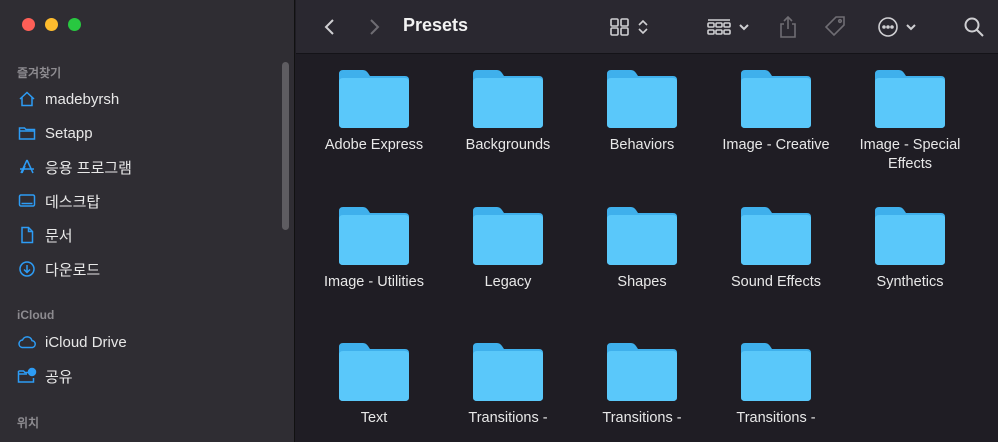 The image size is (998, 442). I want to click on sidebar-item-shared: 공유, so click(45, 376).